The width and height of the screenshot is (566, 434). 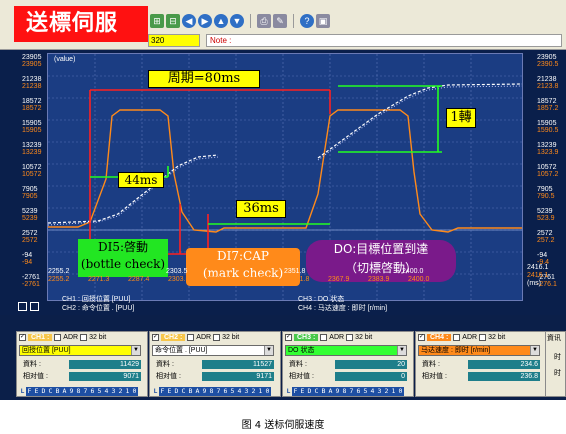 I want to click on time-44ms-text: 44ms, so click(x=141, y=180).